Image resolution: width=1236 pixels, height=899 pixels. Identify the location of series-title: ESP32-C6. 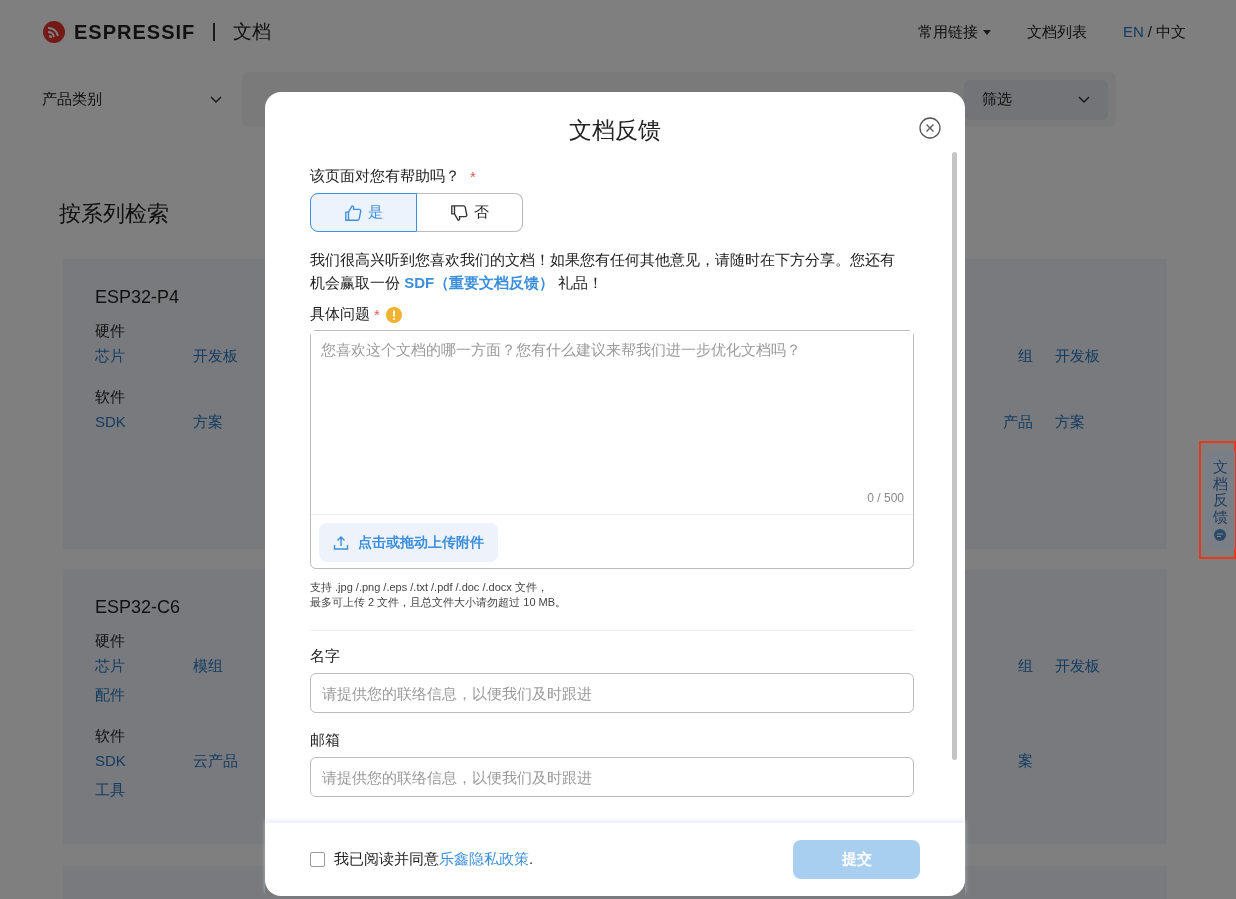
(138, 607).